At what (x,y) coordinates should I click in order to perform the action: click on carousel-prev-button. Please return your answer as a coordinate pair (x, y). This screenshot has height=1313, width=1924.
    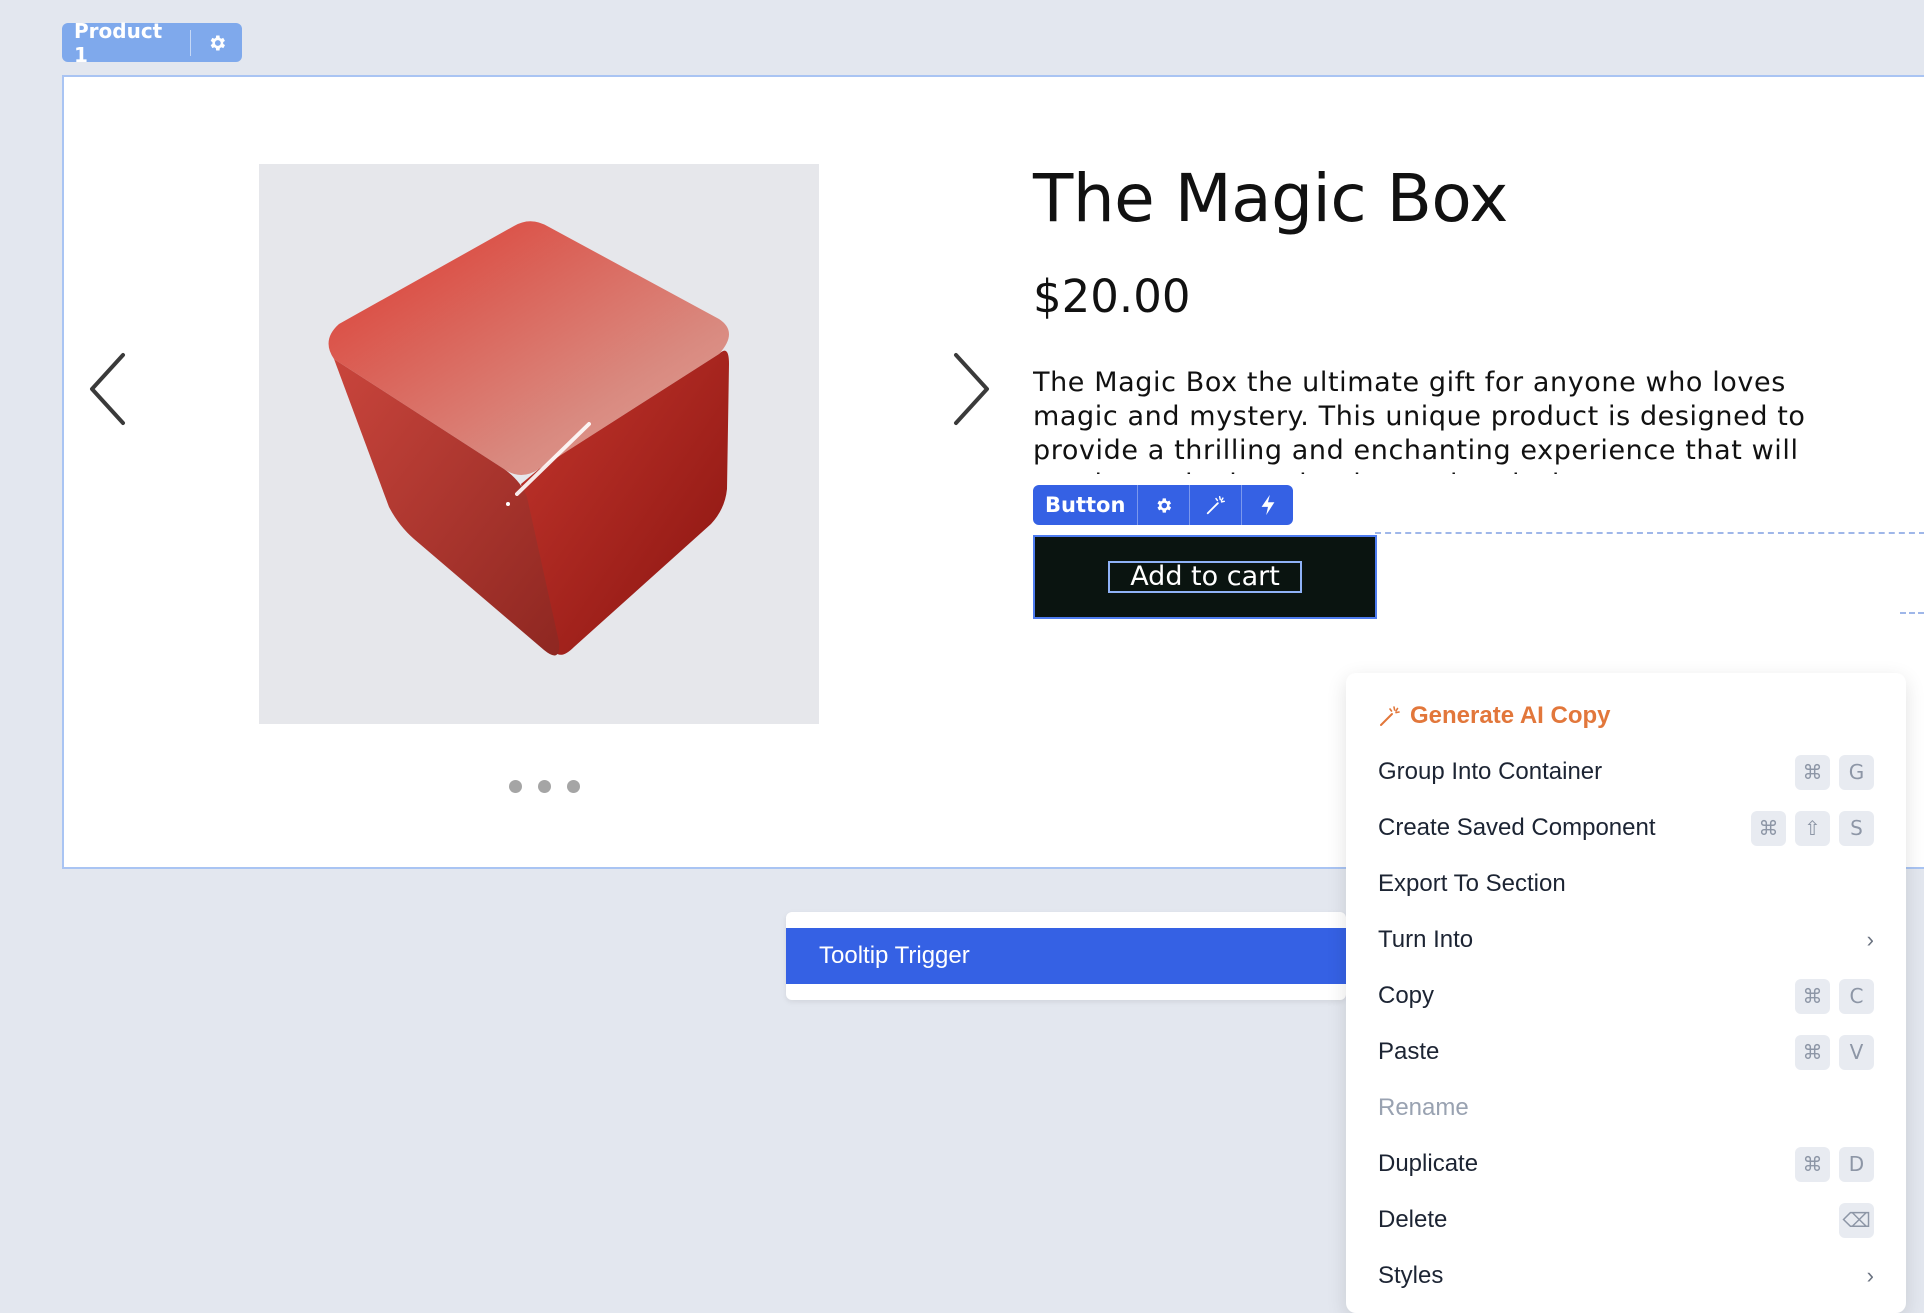
    Looking at the image, I should click on (107, 389).